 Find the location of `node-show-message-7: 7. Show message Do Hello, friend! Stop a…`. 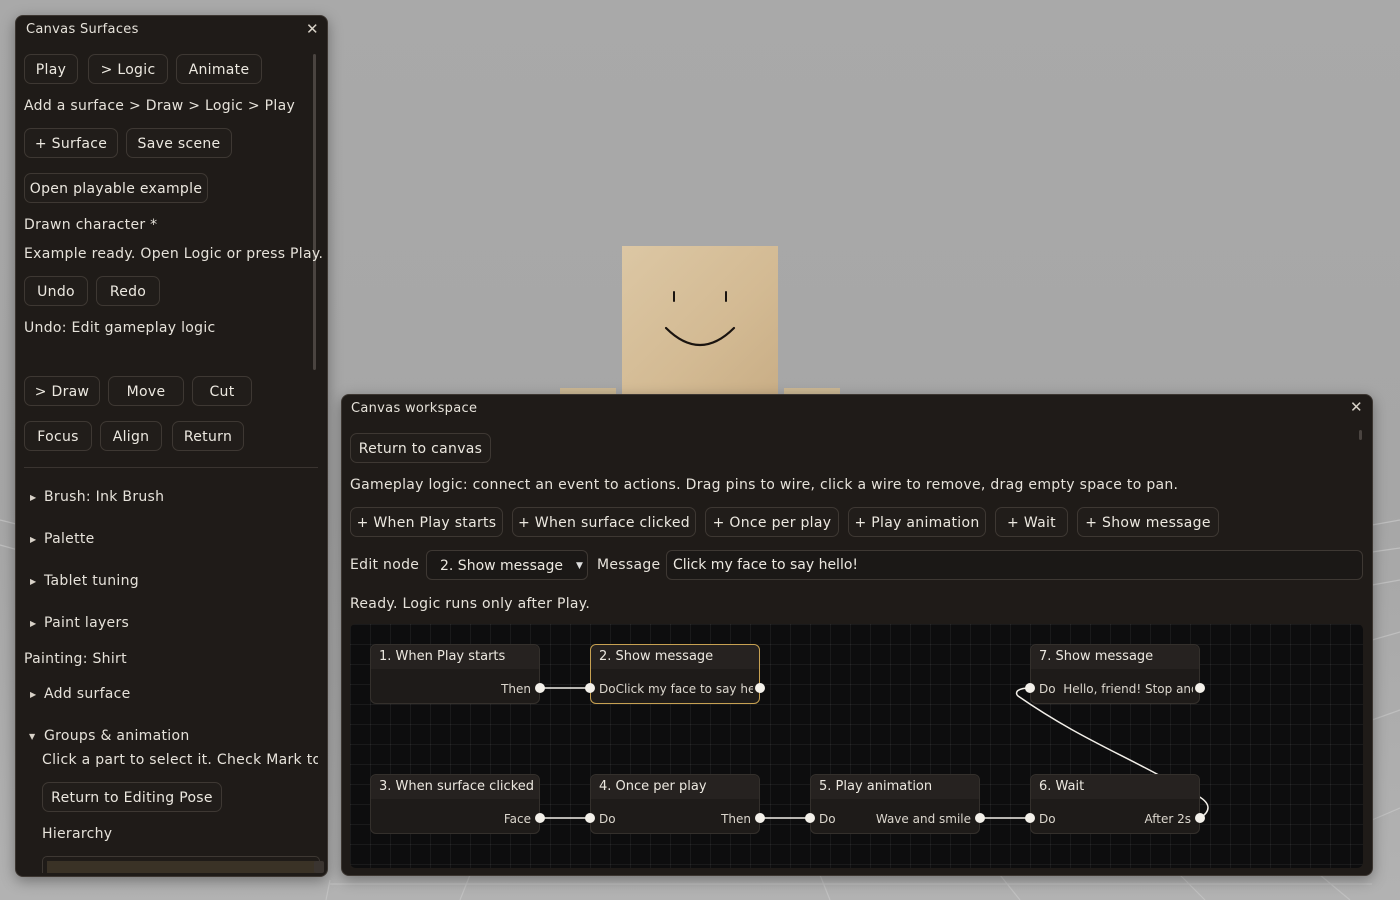

node-show-message-7: 7. Show message Do Hello, friend! Stop a… is located at coordinates (1115, 674).